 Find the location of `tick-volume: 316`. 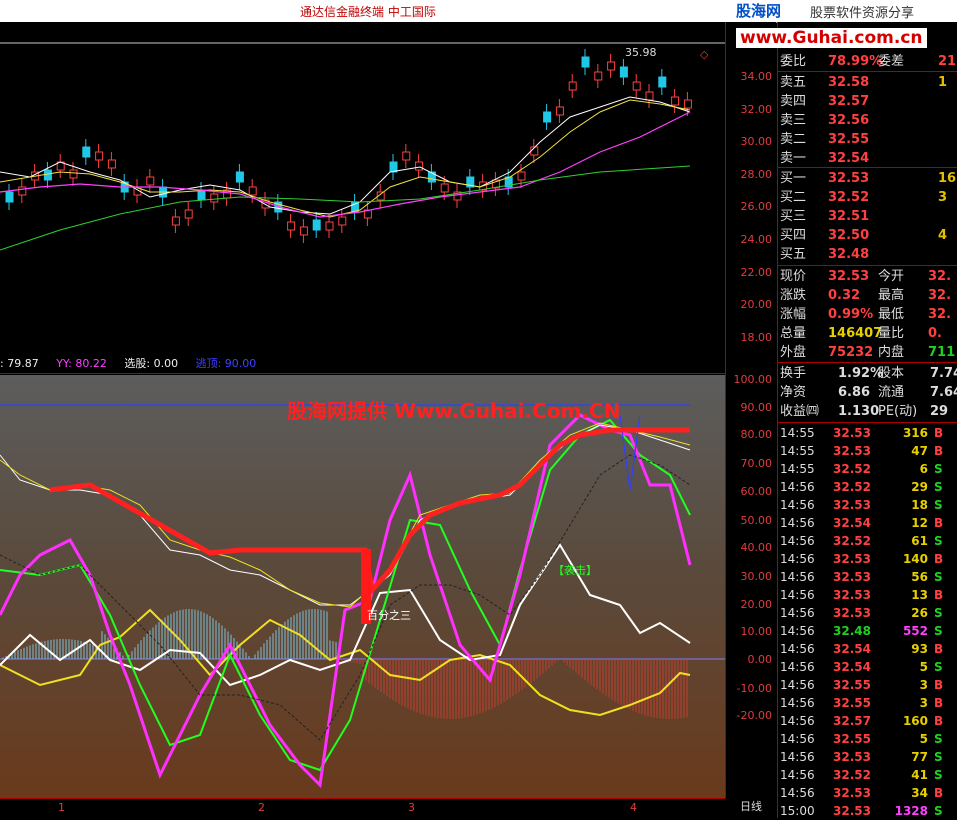

tick-volume: 316 is located at coordinates (915, 433).